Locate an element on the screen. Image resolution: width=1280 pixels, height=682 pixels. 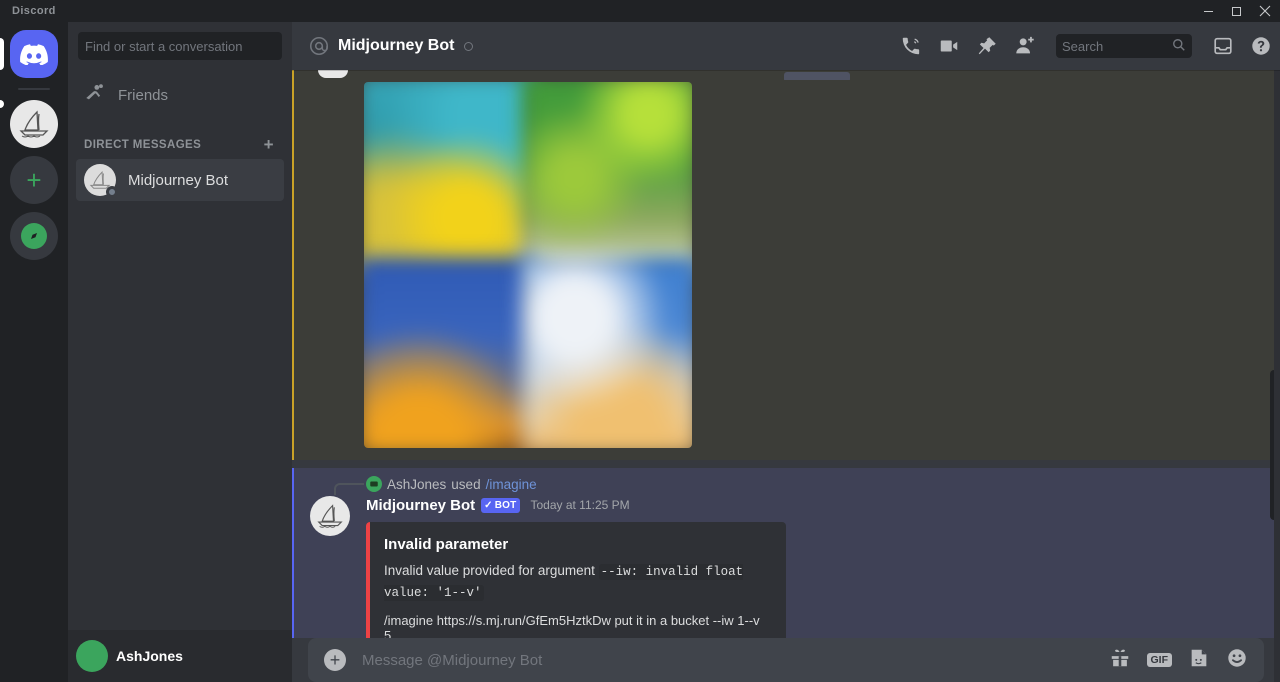
message-action-button-cutoff is located at coordinates (817, 76).